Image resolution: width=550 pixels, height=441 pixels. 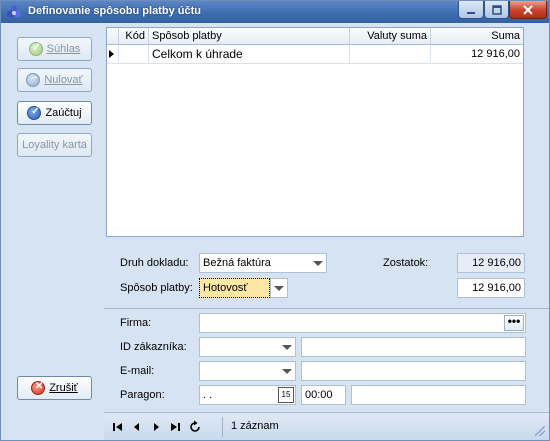 I want to click on email-select, so click(x=247, y=371).